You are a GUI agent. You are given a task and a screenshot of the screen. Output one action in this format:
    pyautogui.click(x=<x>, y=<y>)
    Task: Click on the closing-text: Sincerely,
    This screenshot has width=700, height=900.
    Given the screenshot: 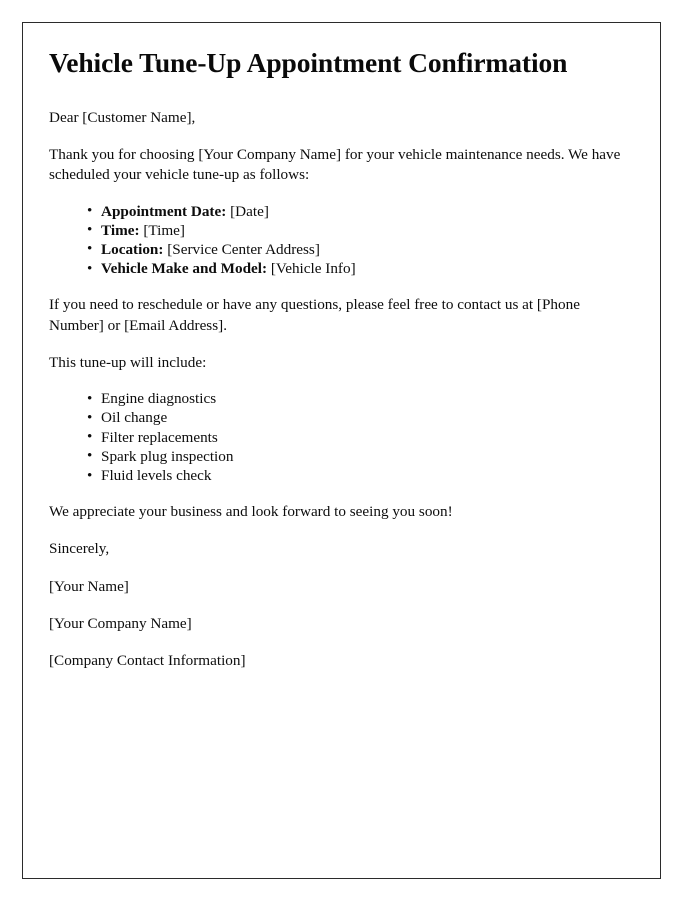 What is the action you would take?
    pyautogui.click(x=79, y=549)
    